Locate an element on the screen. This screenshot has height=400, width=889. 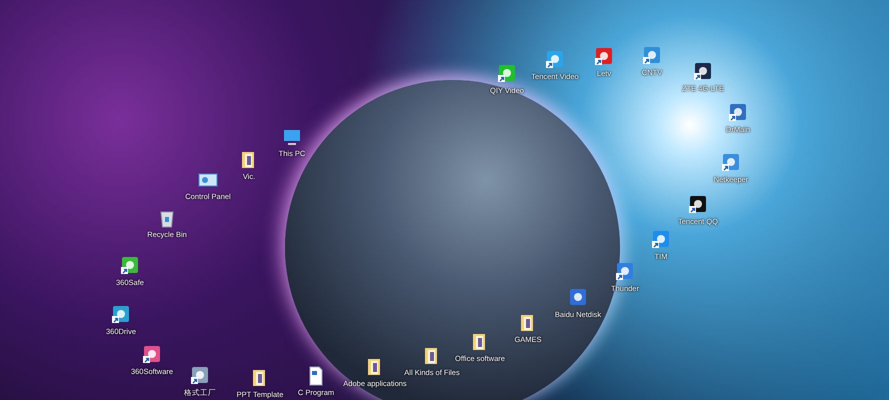
computer-icon is located at coordinates (292, 137).